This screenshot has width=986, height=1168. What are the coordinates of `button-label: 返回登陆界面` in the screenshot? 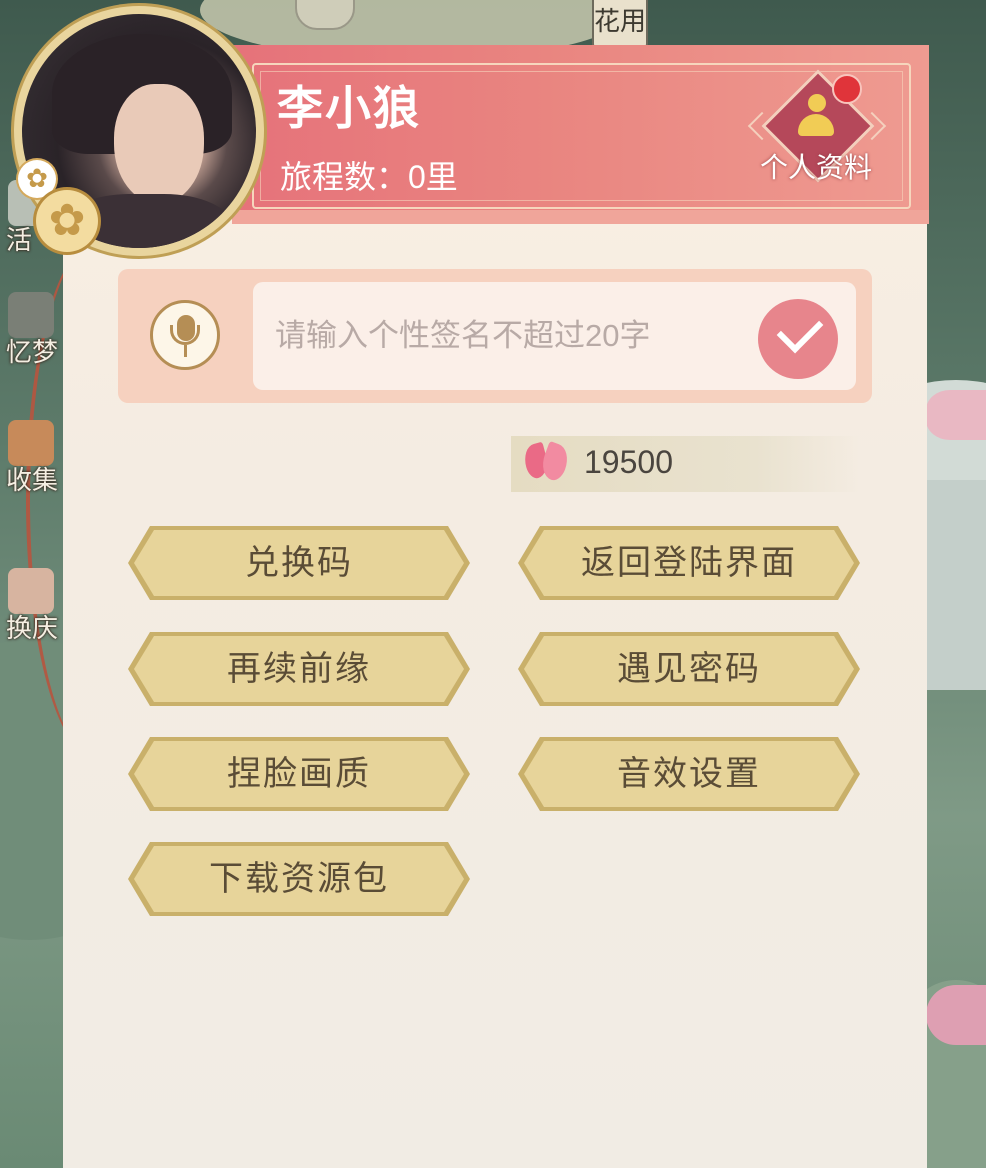 It's located at (689, 563).